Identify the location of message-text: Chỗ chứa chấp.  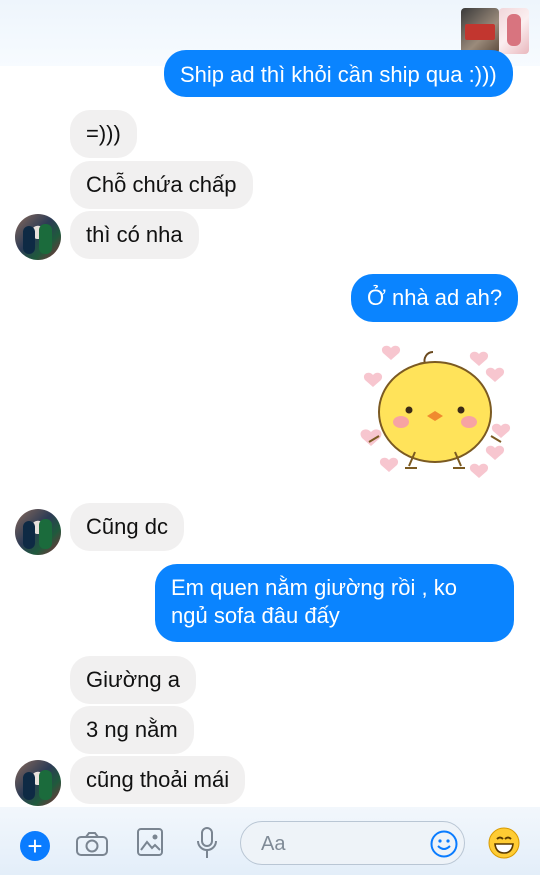
(161, 184).